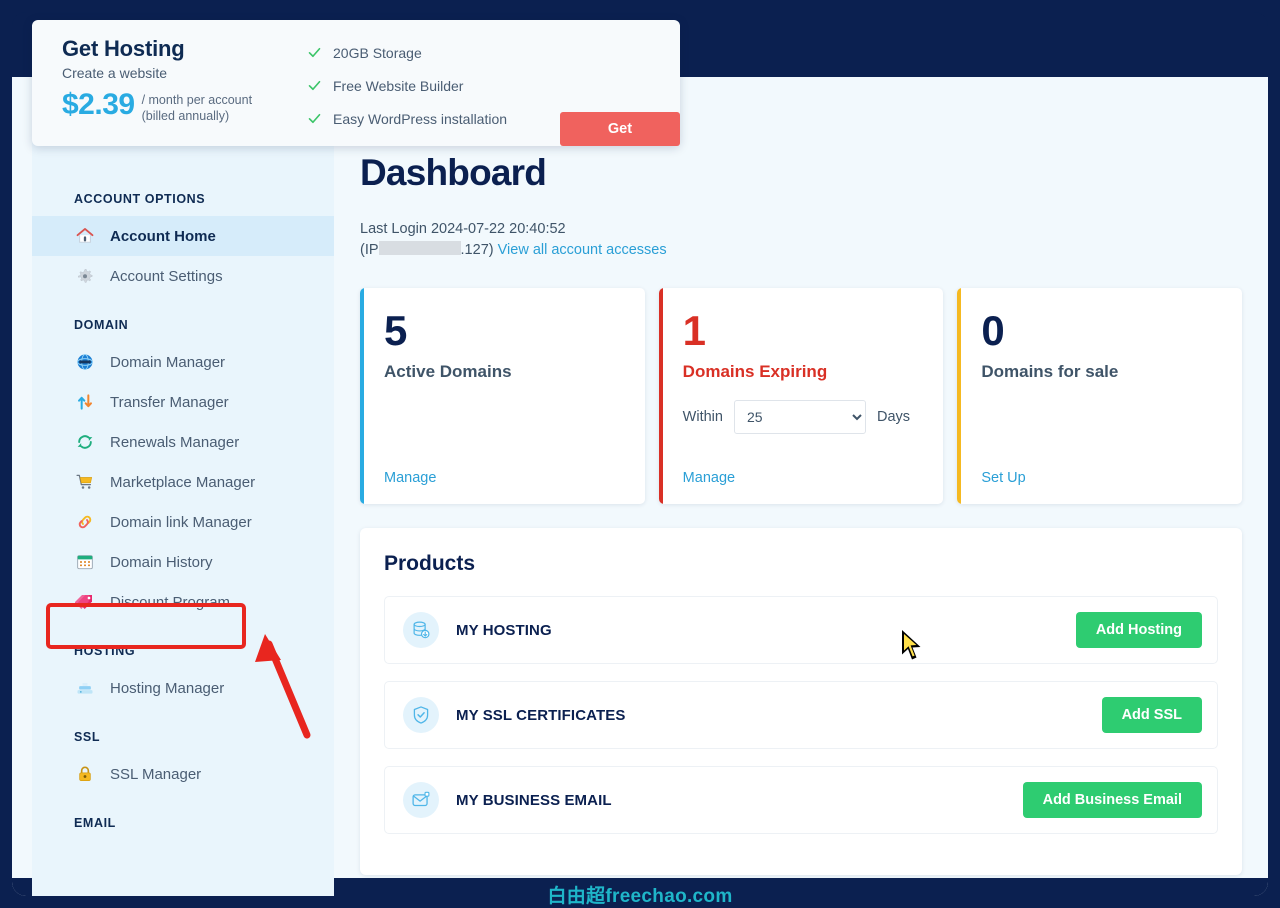  Describe the element at coordinates (175, 442) in the screenshot. I see `sidebar-item-label: Renewals Manager` at that location.